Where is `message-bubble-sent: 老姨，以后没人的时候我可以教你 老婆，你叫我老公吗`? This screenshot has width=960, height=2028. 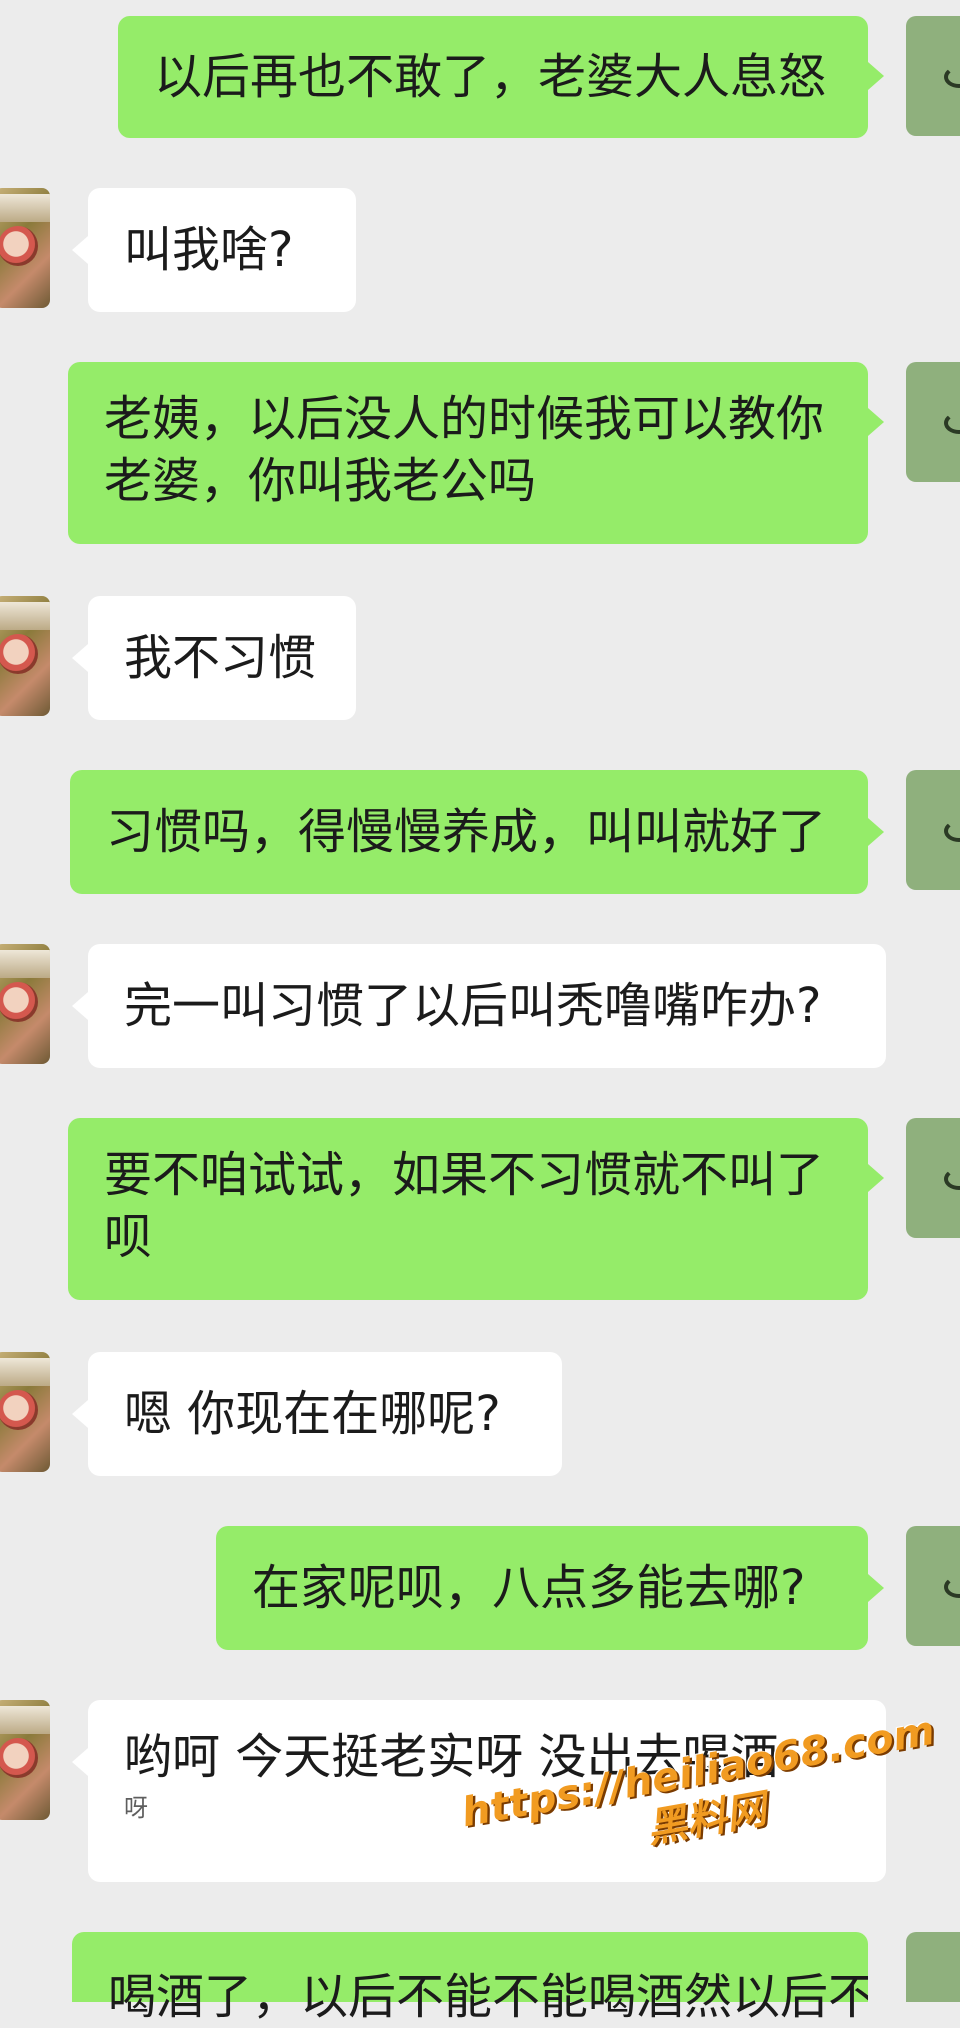
message-bubble-sent: 老姨，以后没人的时候我可以教你 老婆，你叫我老公吗 is located at coordinates (468, 453).